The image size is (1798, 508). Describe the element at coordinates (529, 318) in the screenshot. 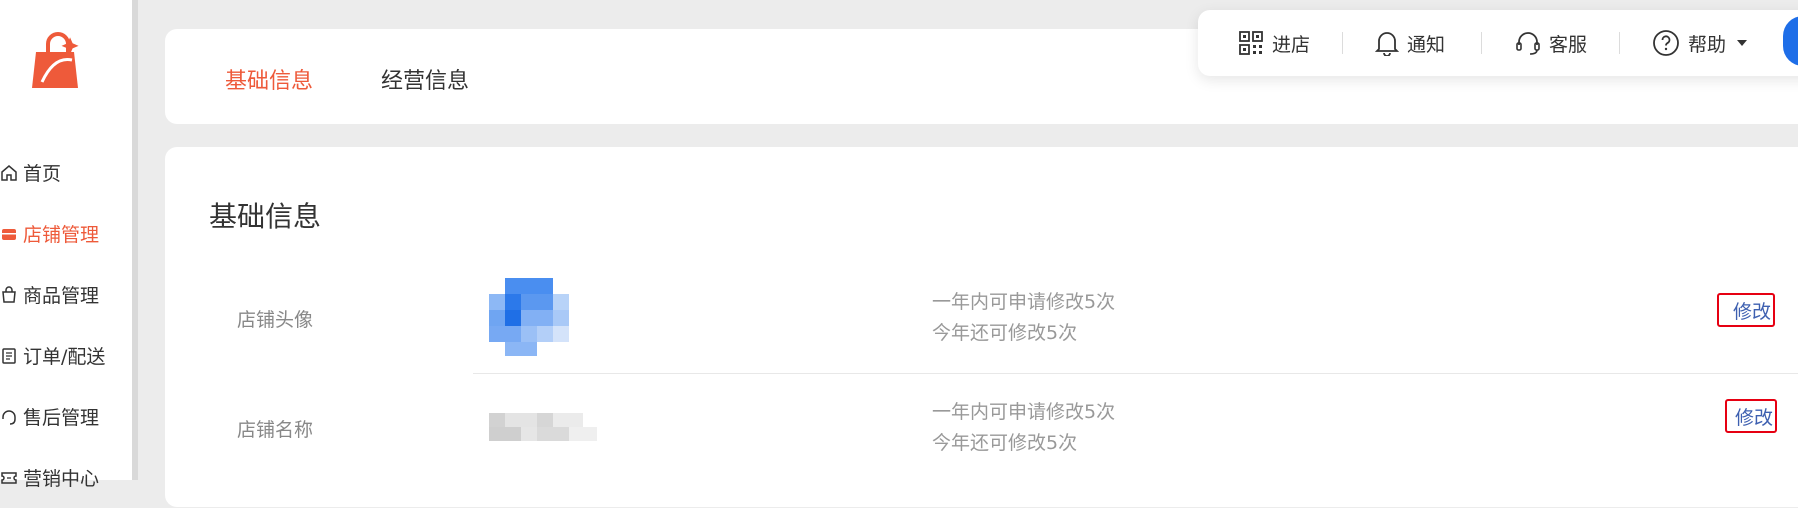

I see `shop-avatar-image` at that location.